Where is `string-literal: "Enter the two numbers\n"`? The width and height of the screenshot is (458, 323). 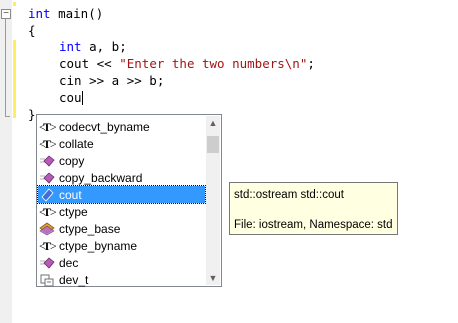
string-literal: "Enter the two numbers\n" is located at coordinates (213, 63).